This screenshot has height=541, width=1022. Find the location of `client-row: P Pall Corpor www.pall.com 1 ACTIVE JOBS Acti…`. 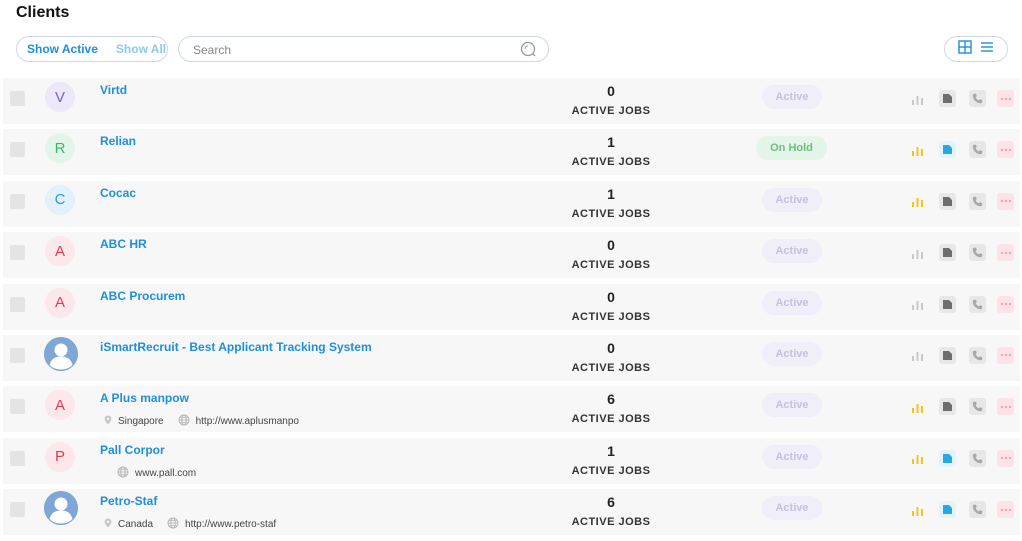

client-row: P Pall Corpor www.pall.com 1 ACTIVE JOBS Acti… is located at coordinates (511, 460).